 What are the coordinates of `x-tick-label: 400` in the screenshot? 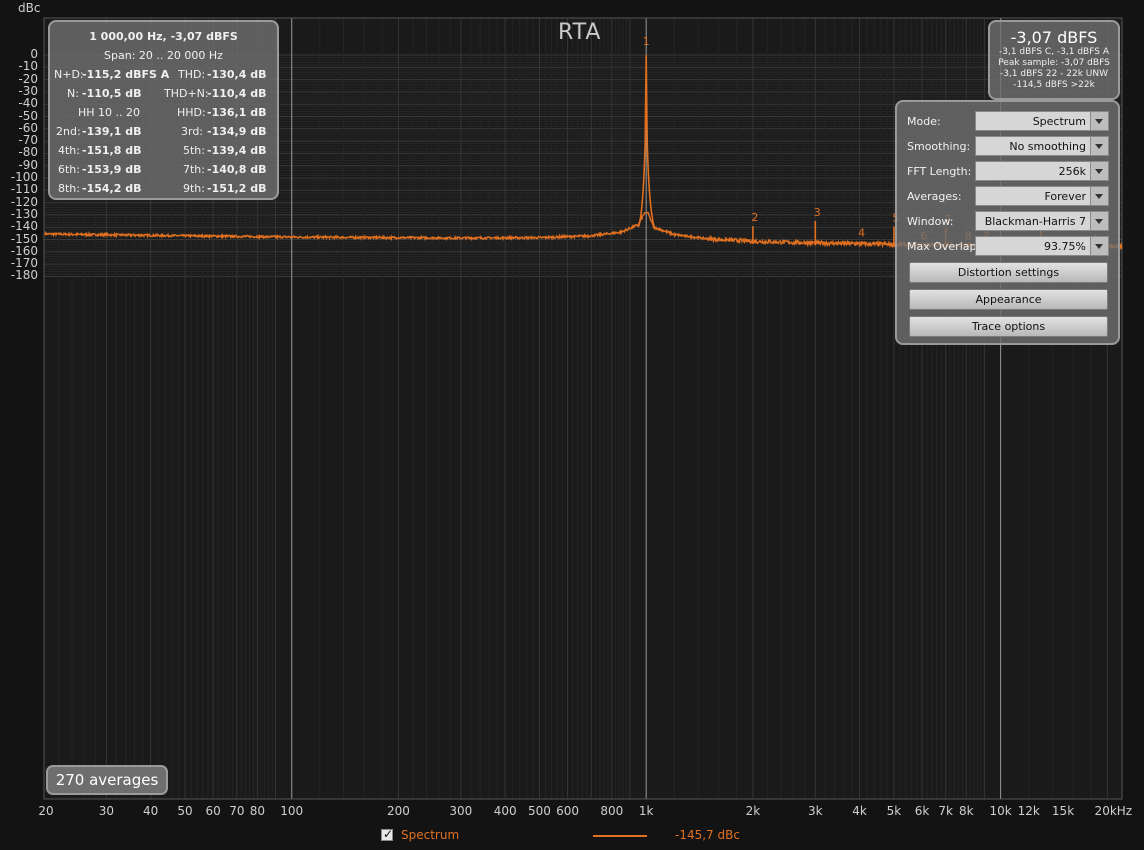 It's located at (505, 811).